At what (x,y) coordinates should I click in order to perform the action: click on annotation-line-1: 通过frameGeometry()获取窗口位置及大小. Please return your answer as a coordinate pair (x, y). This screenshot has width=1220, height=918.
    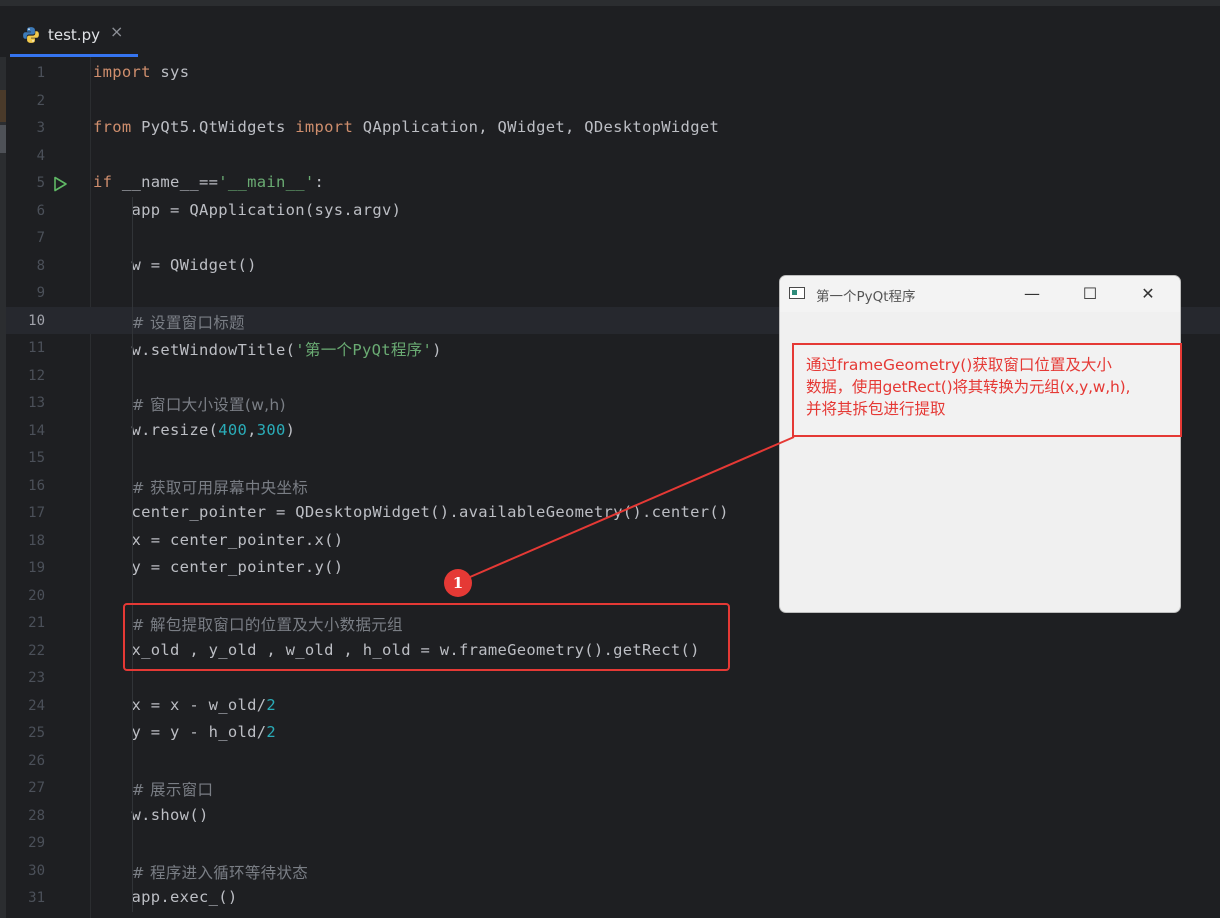
    Looking at the image, I should click on (959, 365).